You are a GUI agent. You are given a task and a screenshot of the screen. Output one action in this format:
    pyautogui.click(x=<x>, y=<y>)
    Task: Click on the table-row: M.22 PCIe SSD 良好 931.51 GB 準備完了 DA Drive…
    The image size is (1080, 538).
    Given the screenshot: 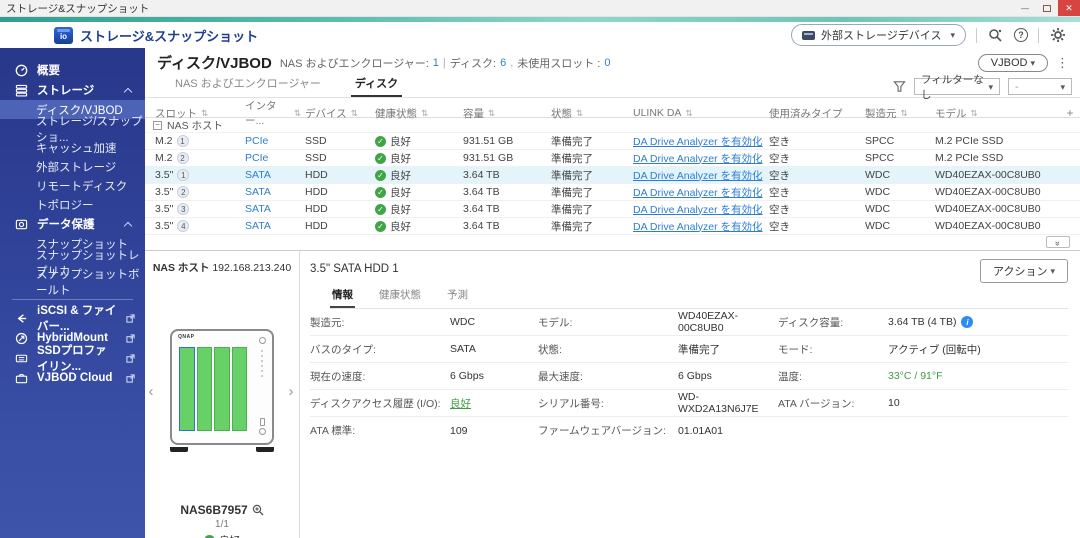 What is the action you would take?
    pyautogui.click(x=612, y=158)
    